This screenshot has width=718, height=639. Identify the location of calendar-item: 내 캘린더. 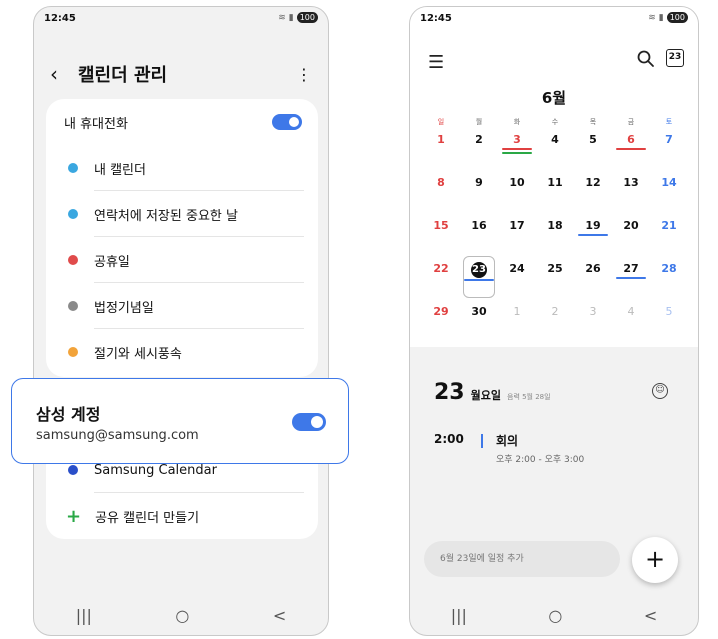
(182, 168).